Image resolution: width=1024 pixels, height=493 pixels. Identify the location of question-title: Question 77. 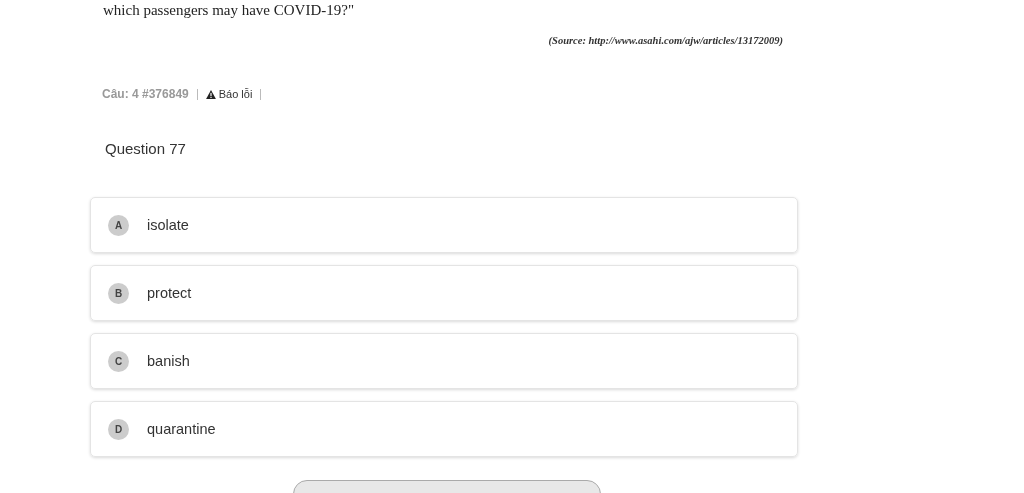
(146, 148).